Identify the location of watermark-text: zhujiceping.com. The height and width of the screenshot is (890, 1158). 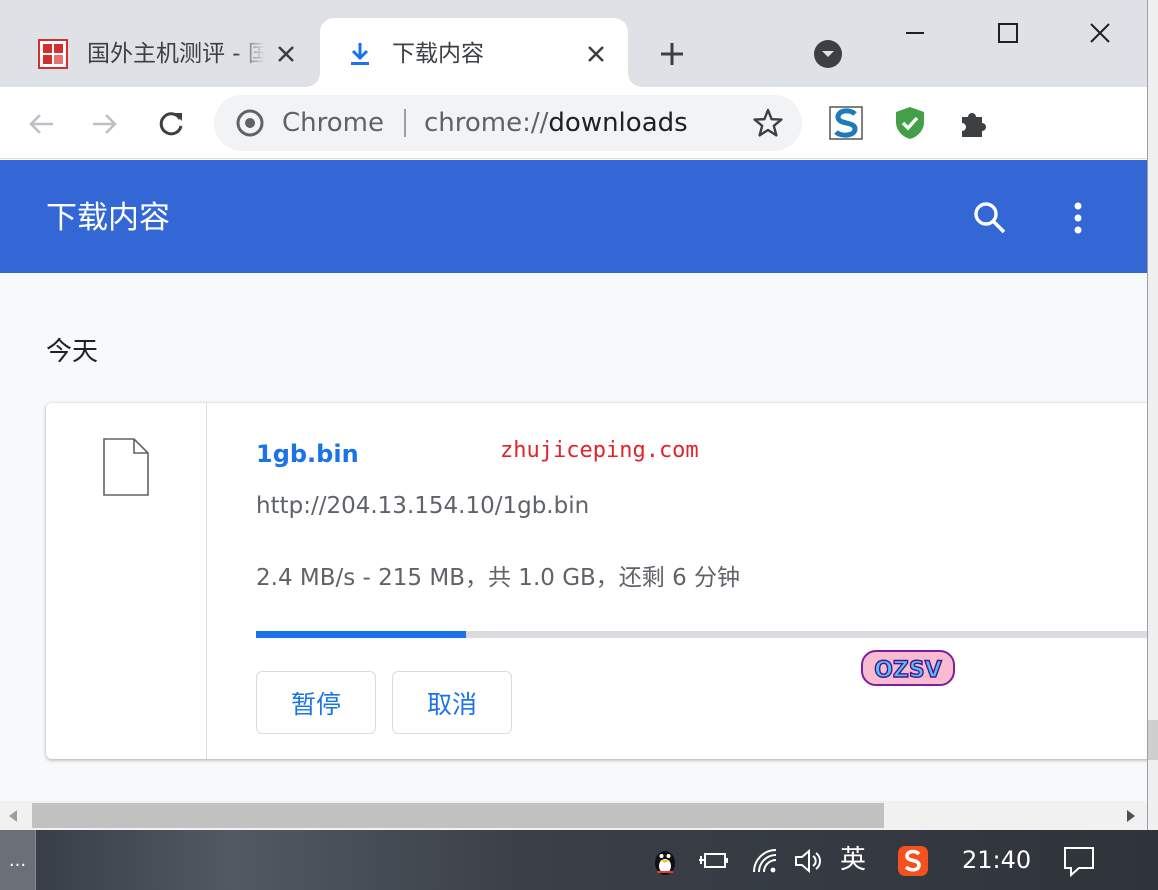
(599, 450).